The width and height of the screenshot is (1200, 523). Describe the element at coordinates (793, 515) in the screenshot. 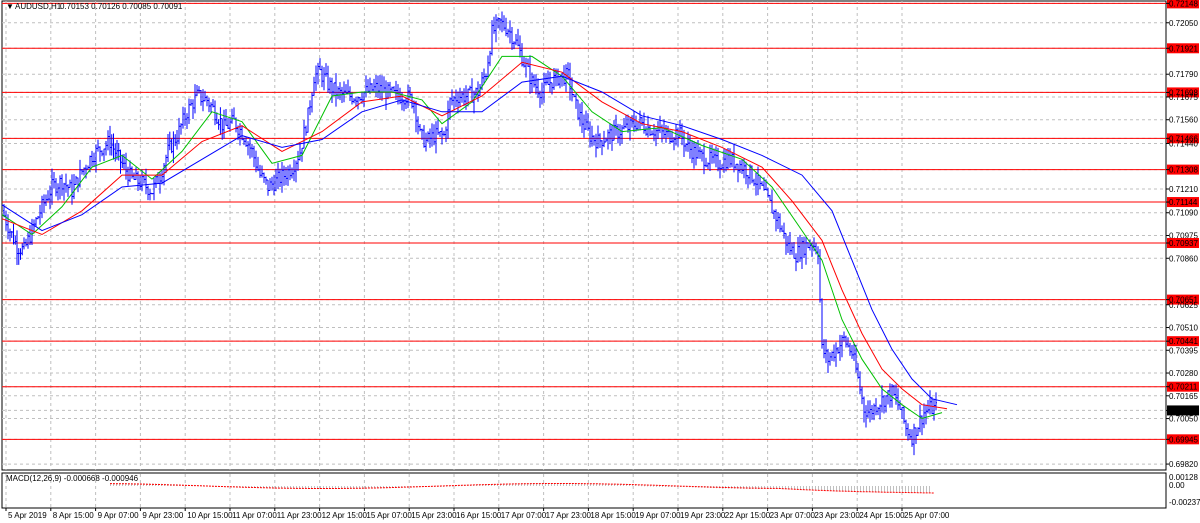

I see `time-tick-label: 23 Apr 07:00` at that location.